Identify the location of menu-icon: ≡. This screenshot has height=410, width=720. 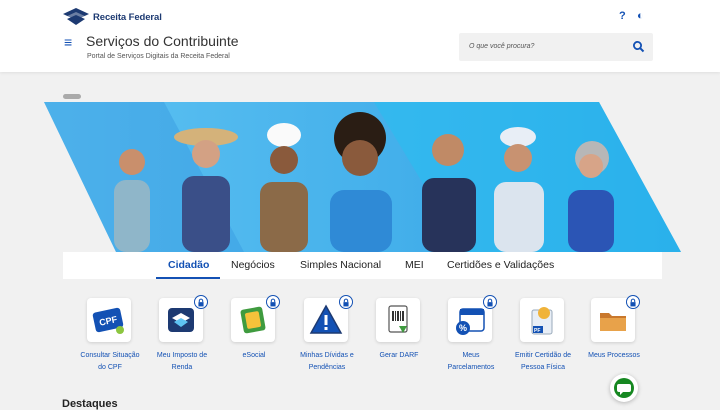
(68, 42).